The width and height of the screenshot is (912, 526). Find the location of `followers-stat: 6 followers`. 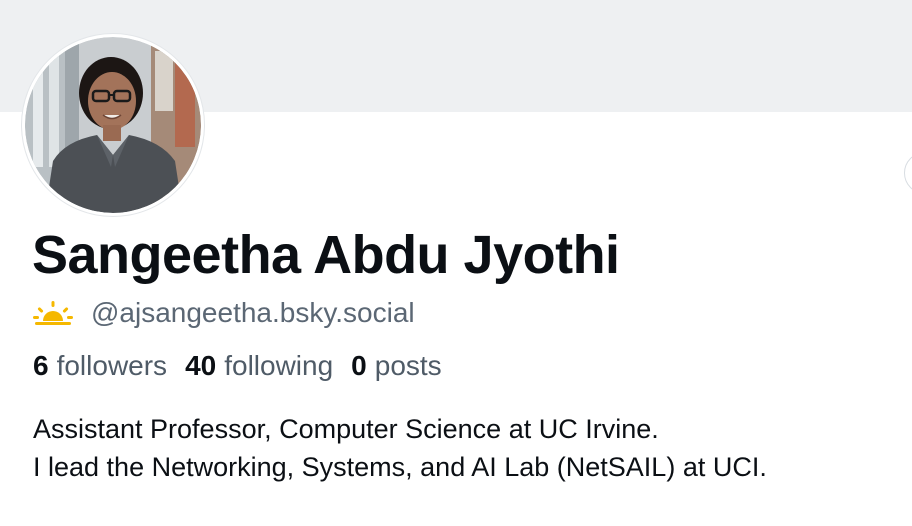

followers-stat: 6 followers is located at coordinates (100, 366).